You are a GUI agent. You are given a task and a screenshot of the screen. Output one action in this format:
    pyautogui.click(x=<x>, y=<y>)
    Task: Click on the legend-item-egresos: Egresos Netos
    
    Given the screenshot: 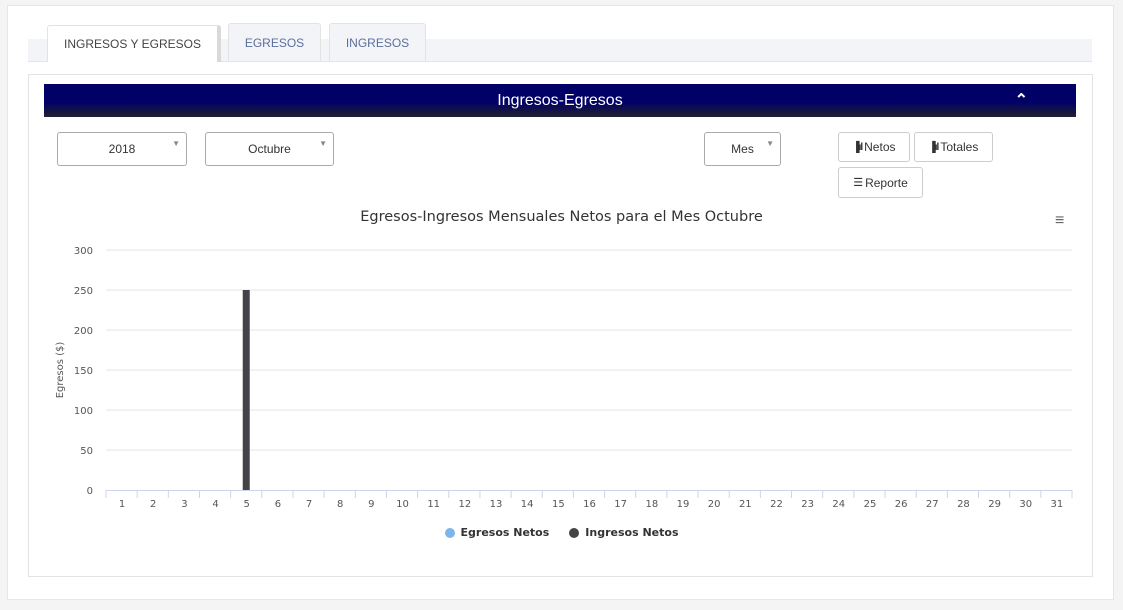 What is the action you would take?
    pyautogui.click(x=497, y=532)
    